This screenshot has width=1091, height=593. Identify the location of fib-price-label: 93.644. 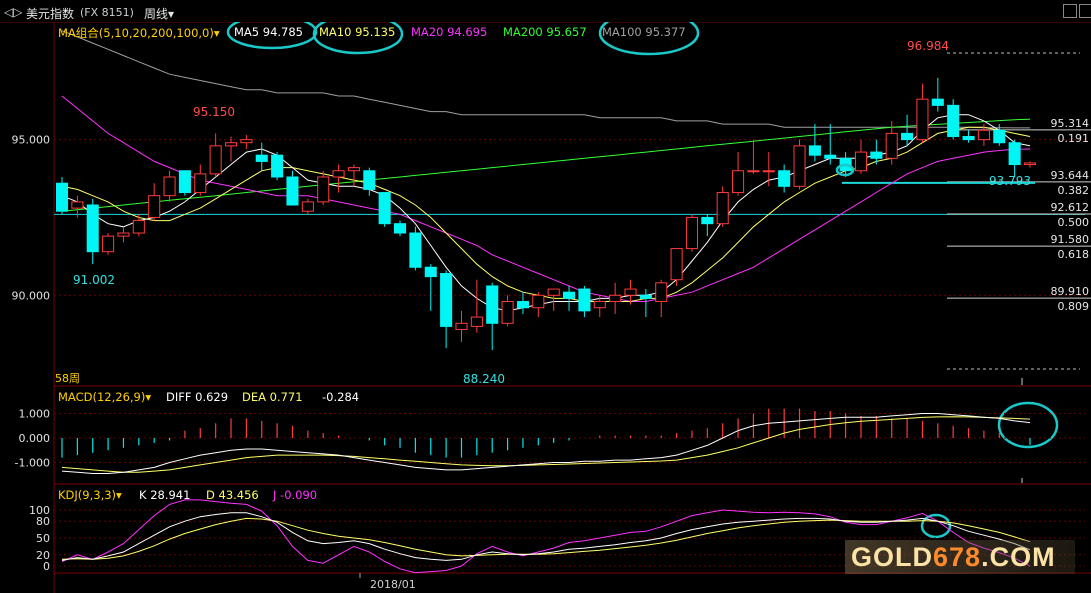
(1070, 175).